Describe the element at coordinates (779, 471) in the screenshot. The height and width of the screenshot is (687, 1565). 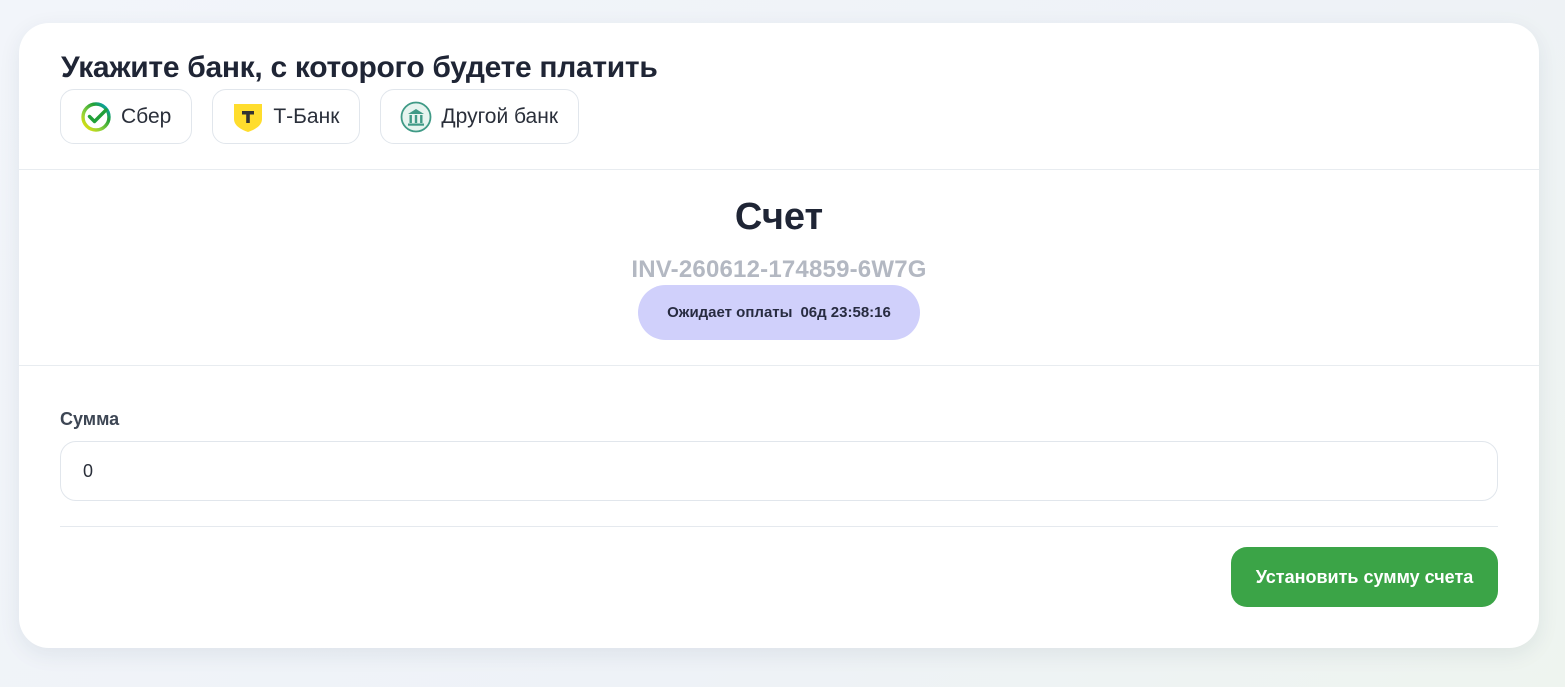
I see `amount-input` at that location.